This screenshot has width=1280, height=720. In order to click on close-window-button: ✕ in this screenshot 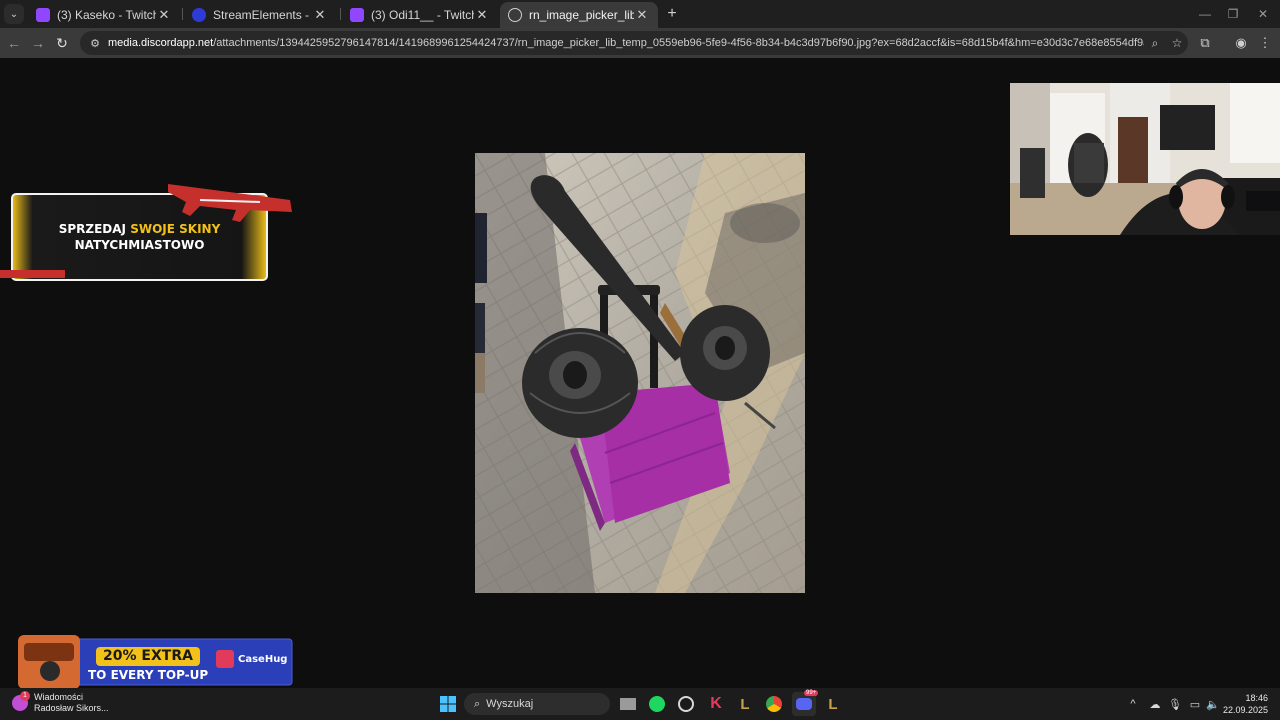, I will do `click(1263, 14)`.